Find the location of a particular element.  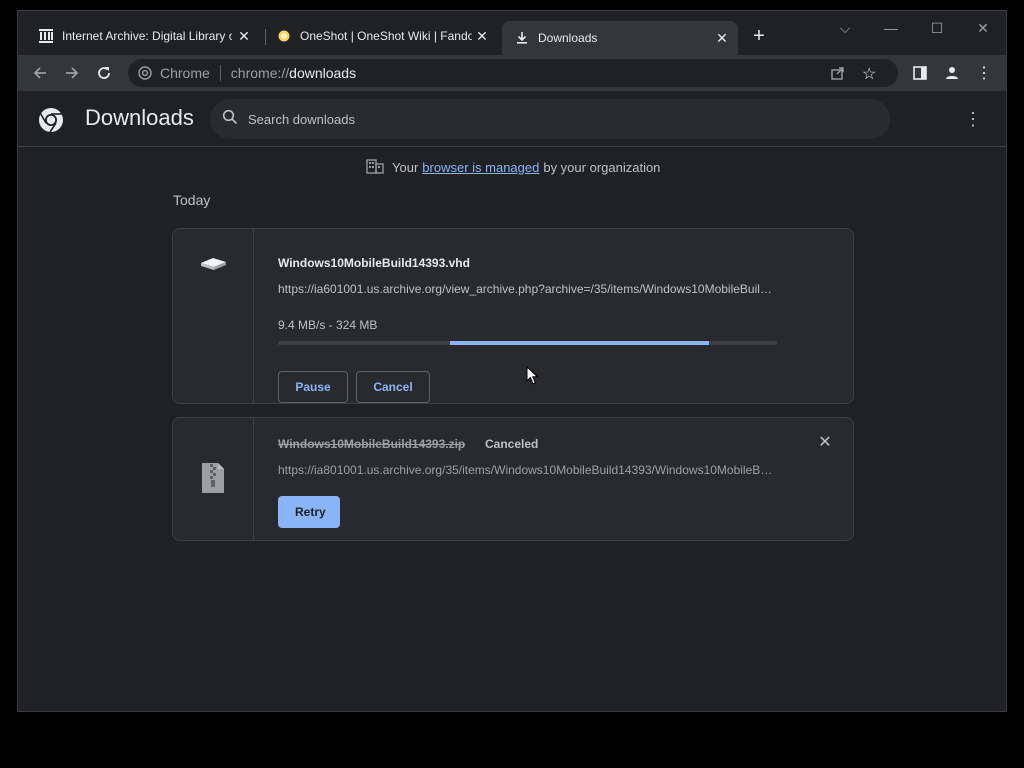

omnibox-chip-label: Chrome is located at coordinates (185, 73).